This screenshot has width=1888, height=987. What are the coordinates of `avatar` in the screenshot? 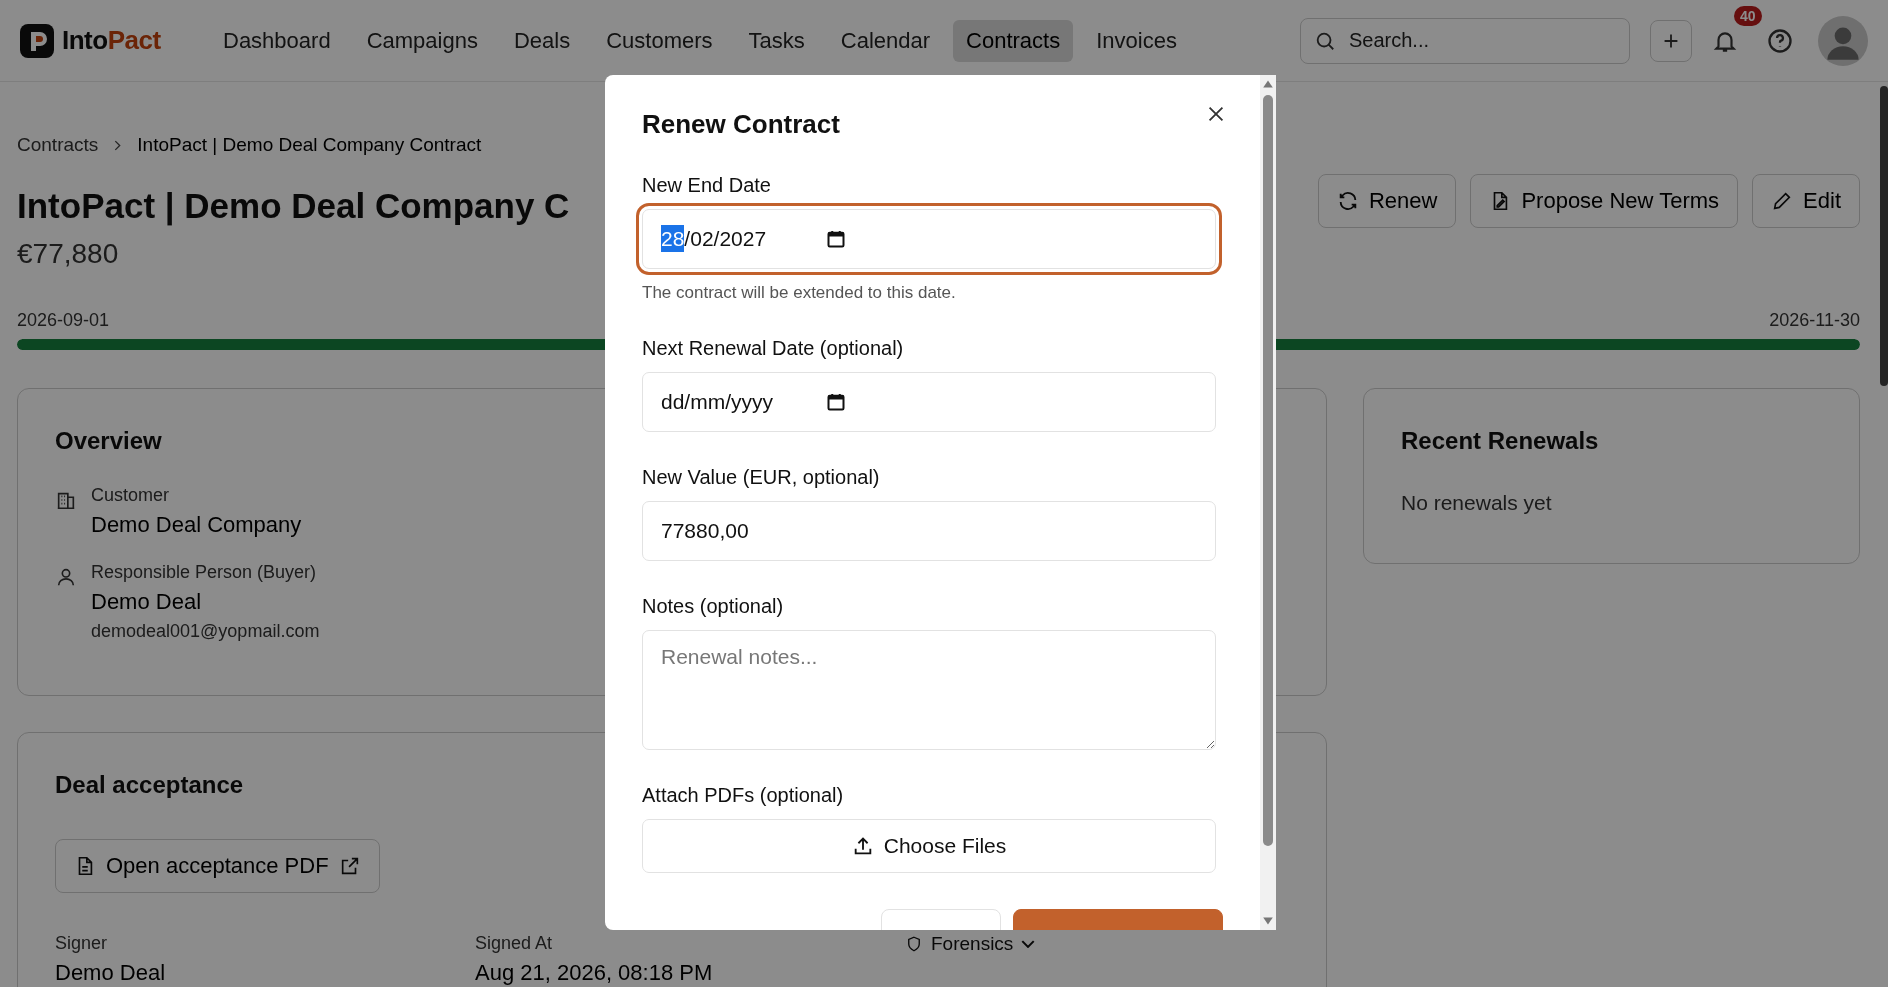 It's located at (1843, 40).